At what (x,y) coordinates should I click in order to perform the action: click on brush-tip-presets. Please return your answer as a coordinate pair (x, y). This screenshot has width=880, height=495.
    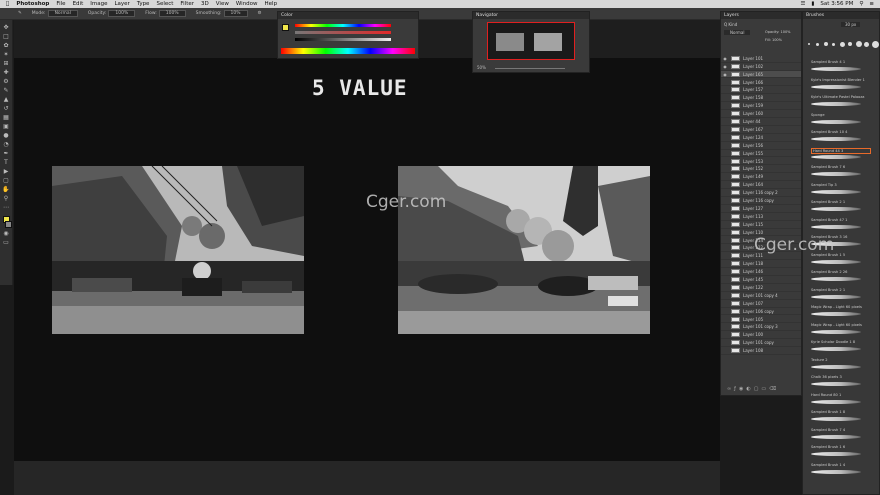
    Looking at the image, I should click on (841, 44).